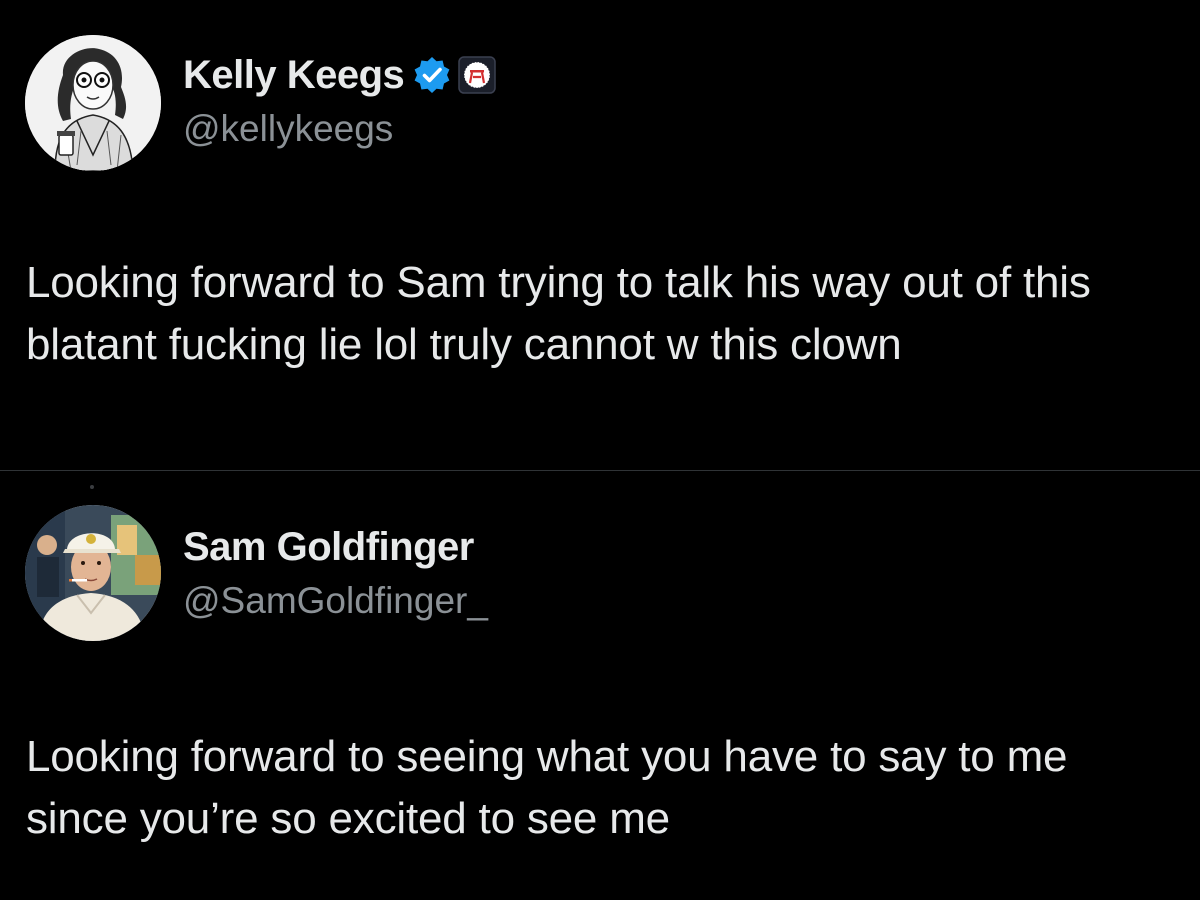  I want to click on display-name: Sam Goldfinger, so click(328, 547).